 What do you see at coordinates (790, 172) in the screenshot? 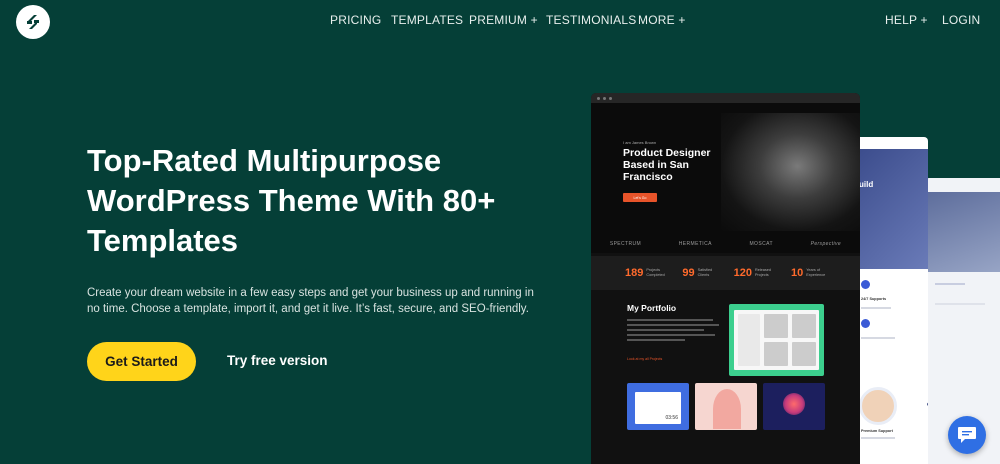
I see `designer-portrait` at bounding box center [790, 172].